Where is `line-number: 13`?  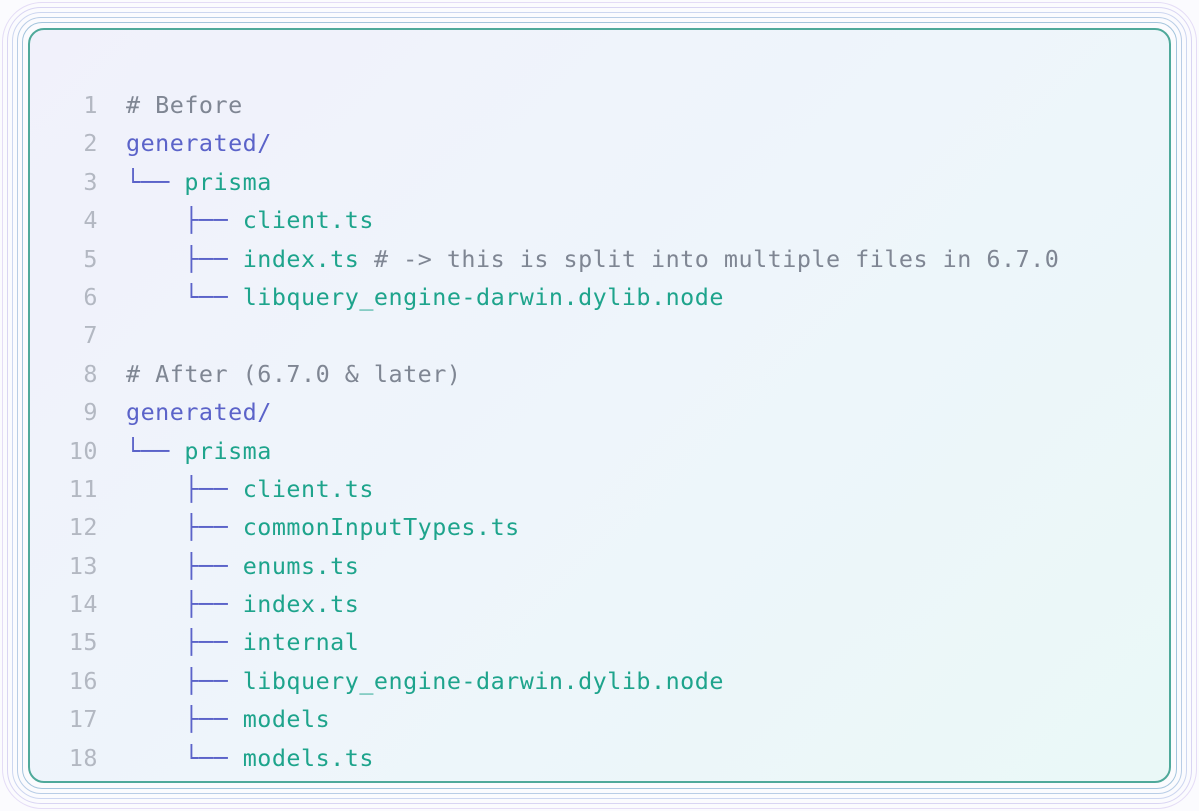 line-number: 13 is located at coordinates (83, 565).